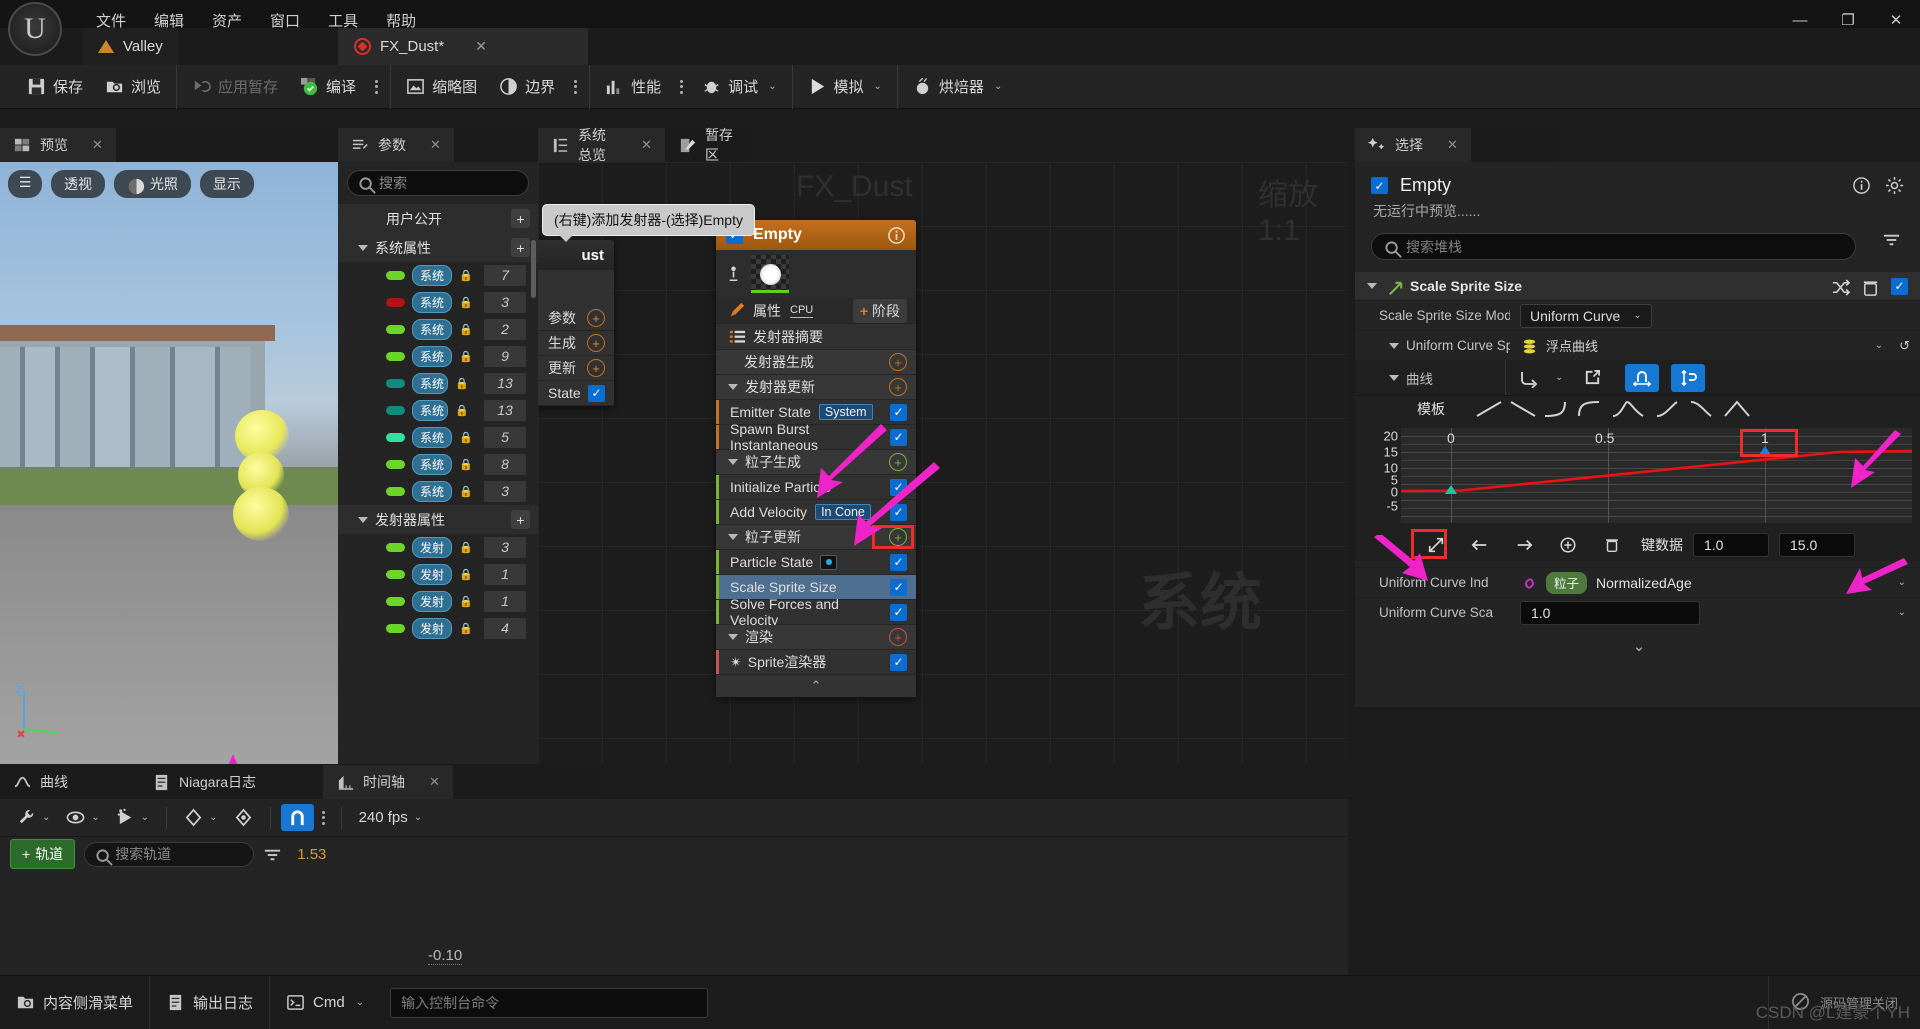  Describe the element at coordinates (78, 184) in the screenshot. I see `perspective-button: 透视` at that location.